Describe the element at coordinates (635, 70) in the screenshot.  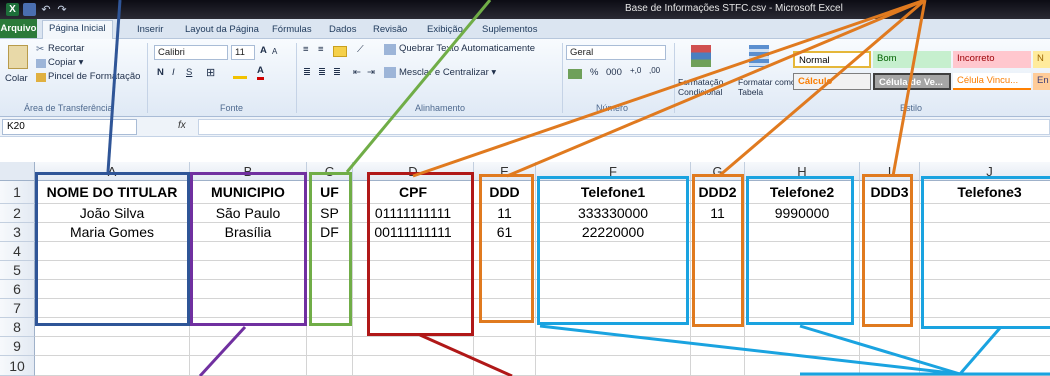
I see `increase-decimal-icon: +,0` at that location.